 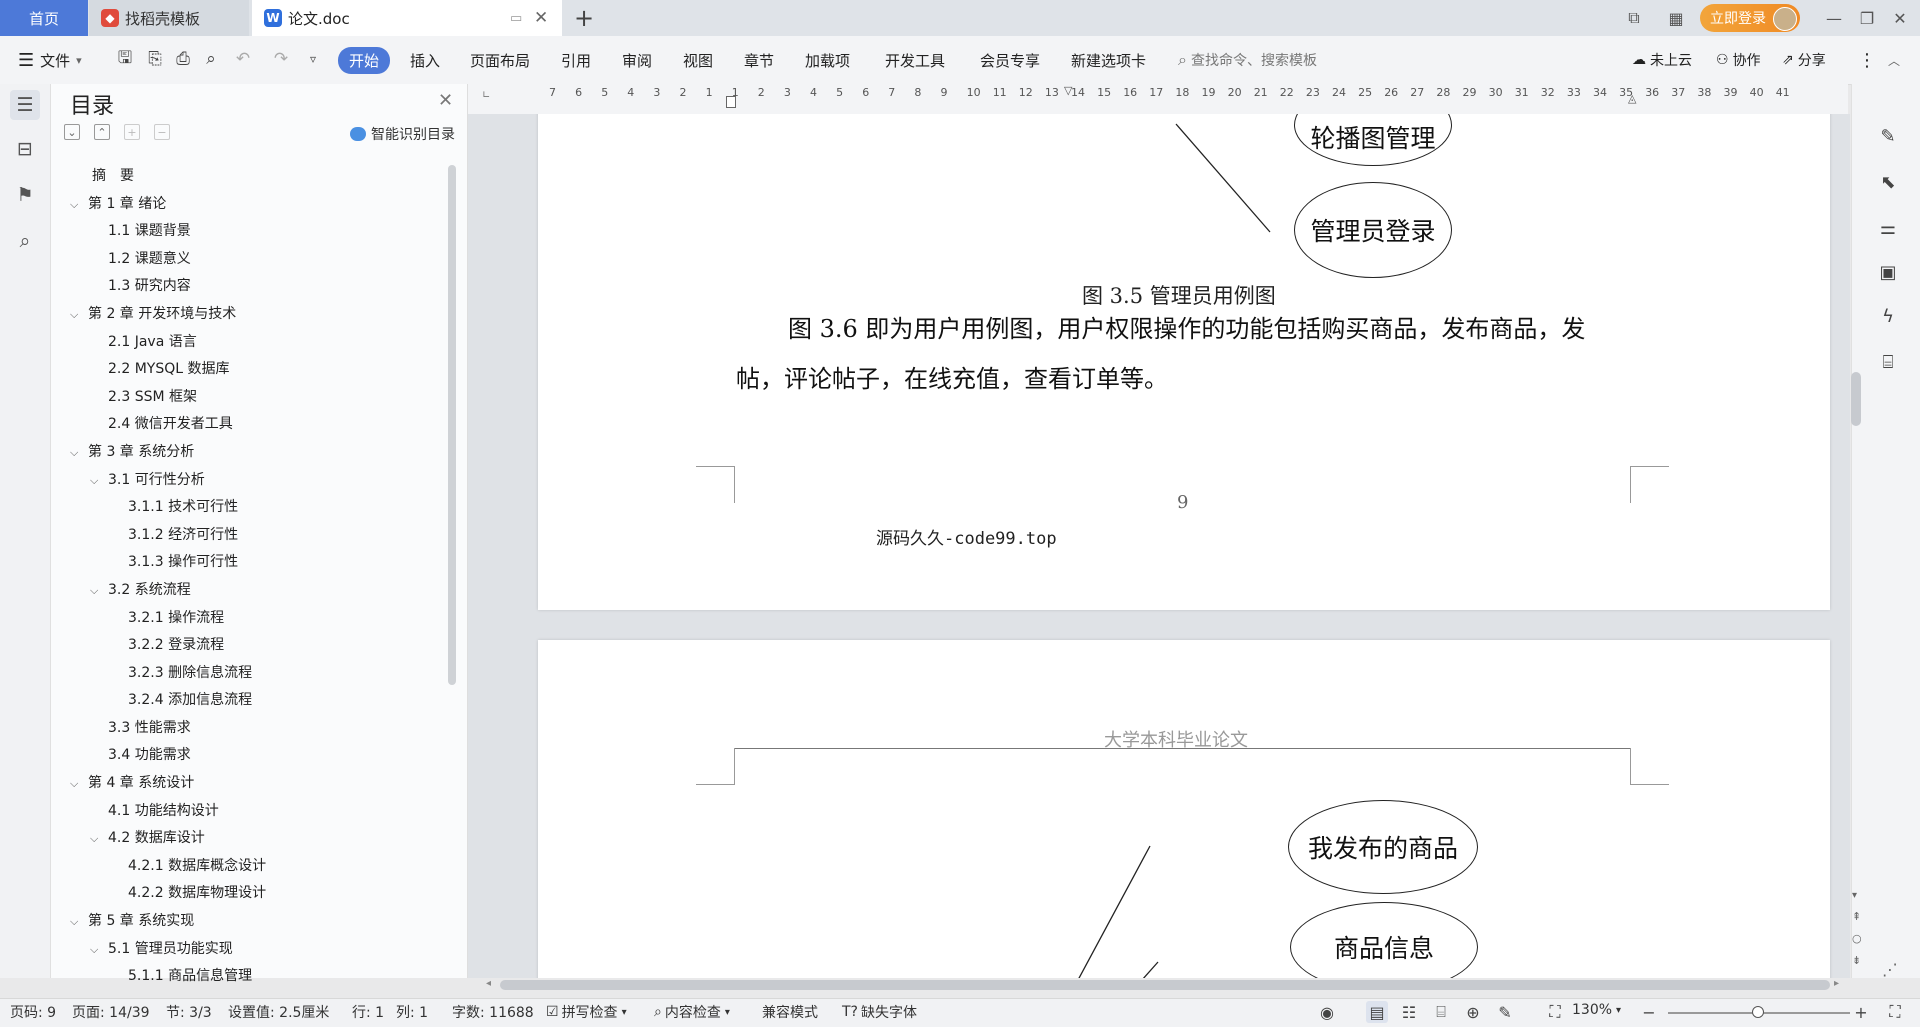 I want to click on scroll-left-icon: ◂, so click(x=488, y=983).